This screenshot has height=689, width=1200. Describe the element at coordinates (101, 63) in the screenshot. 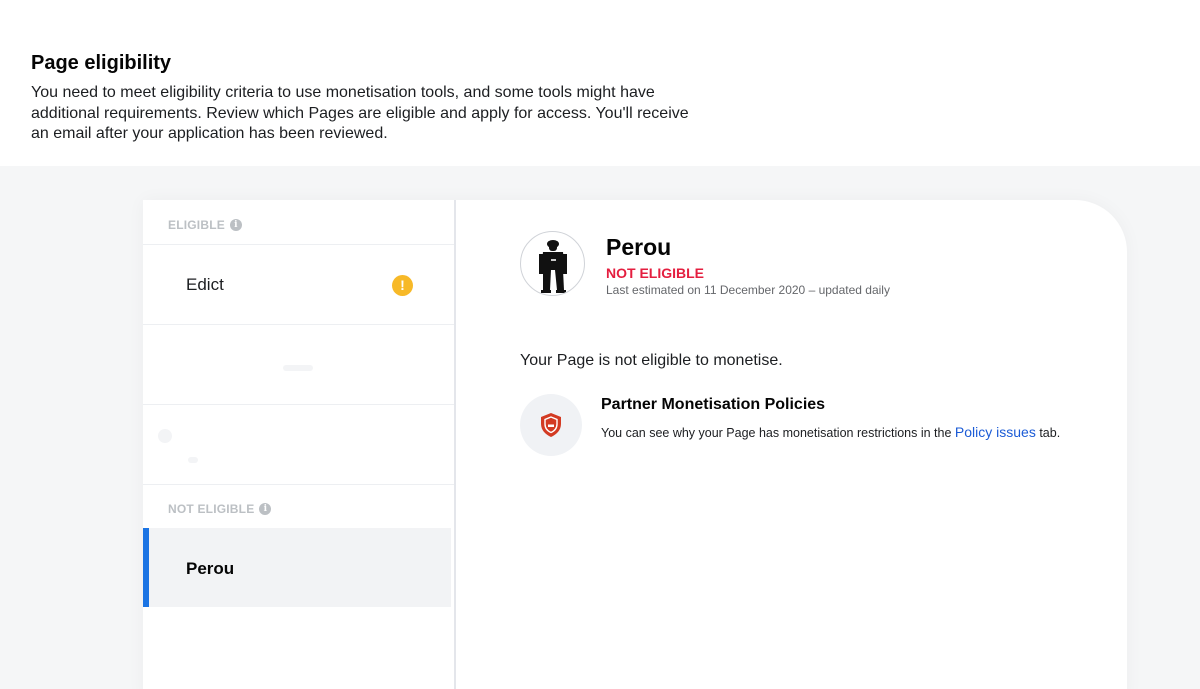

I see `page-title: Page eligibility` at that location.